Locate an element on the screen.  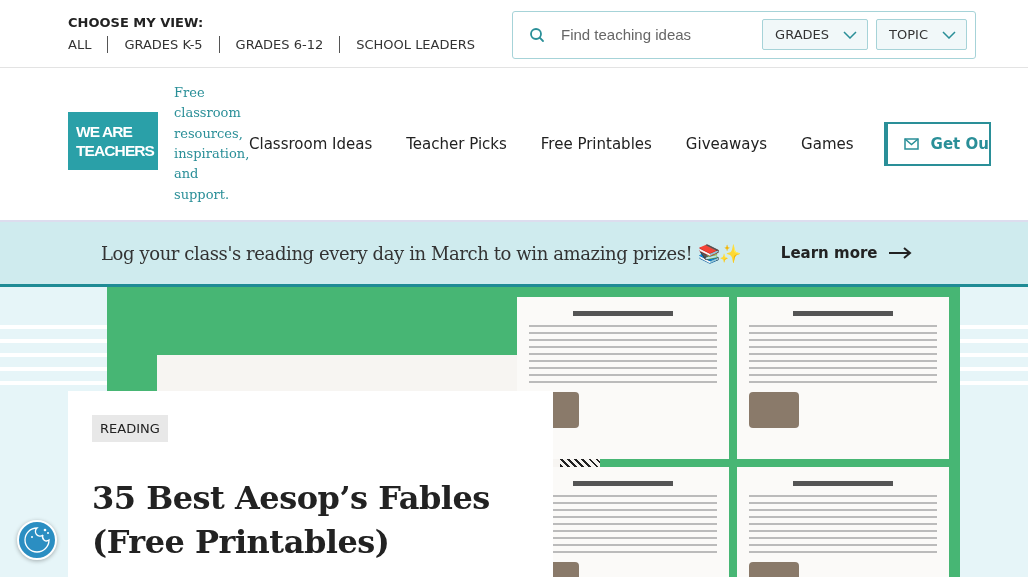
category-tag: READING is located at coordinates (130, 428).